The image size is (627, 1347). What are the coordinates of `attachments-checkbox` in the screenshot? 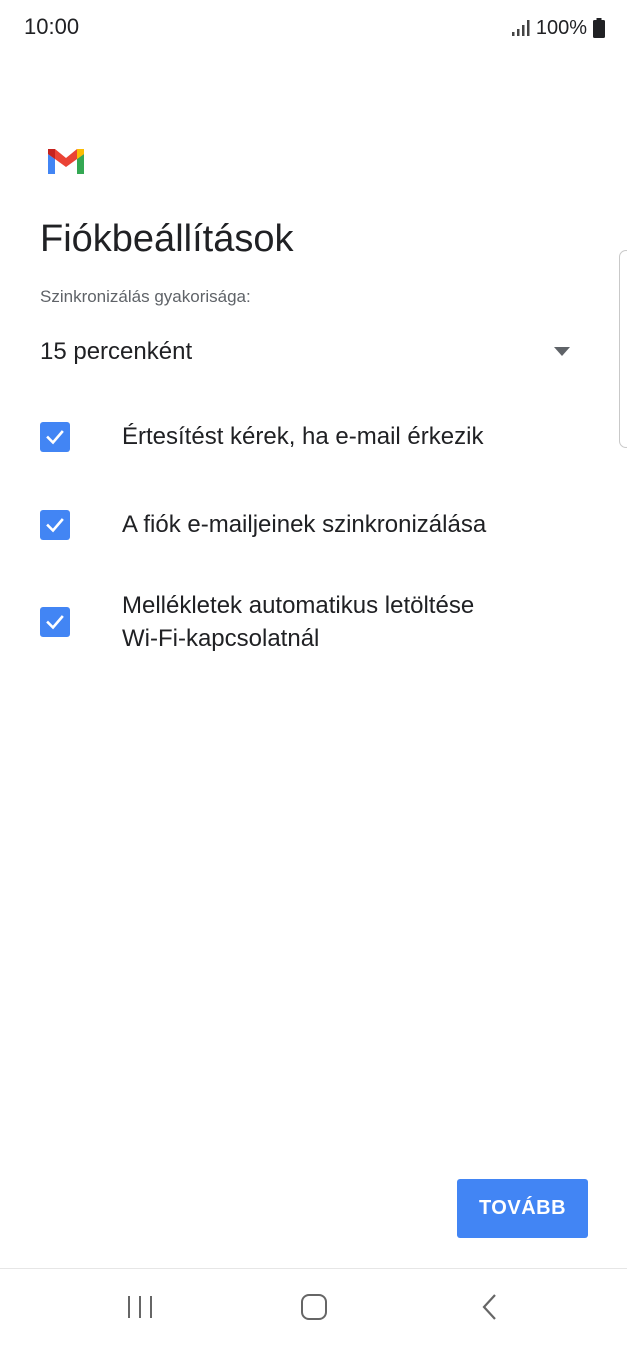 It's located at (55, 622).